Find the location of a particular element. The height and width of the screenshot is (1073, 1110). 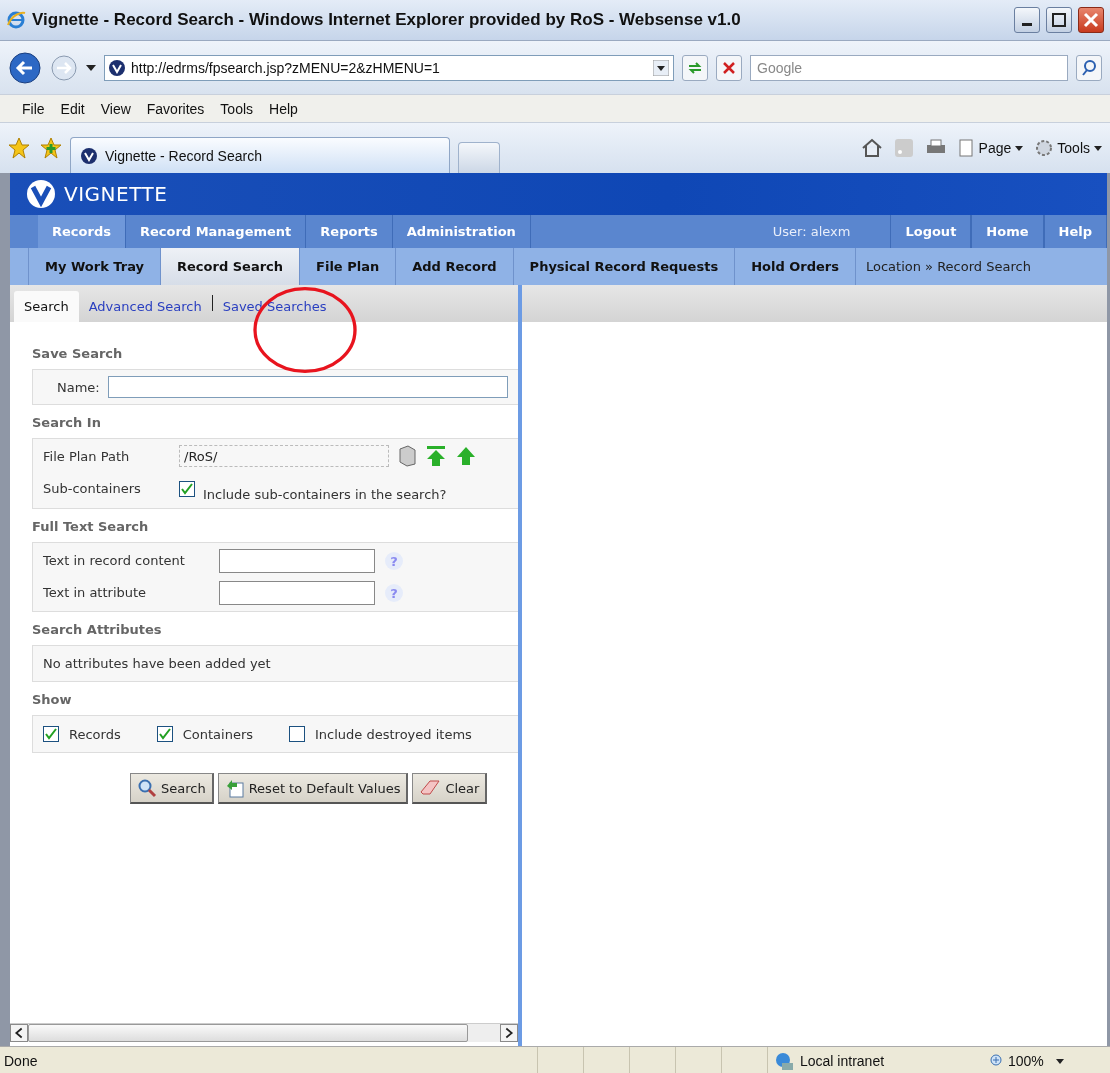

field-label: File Plan Path is located at coordinates (87, 456).